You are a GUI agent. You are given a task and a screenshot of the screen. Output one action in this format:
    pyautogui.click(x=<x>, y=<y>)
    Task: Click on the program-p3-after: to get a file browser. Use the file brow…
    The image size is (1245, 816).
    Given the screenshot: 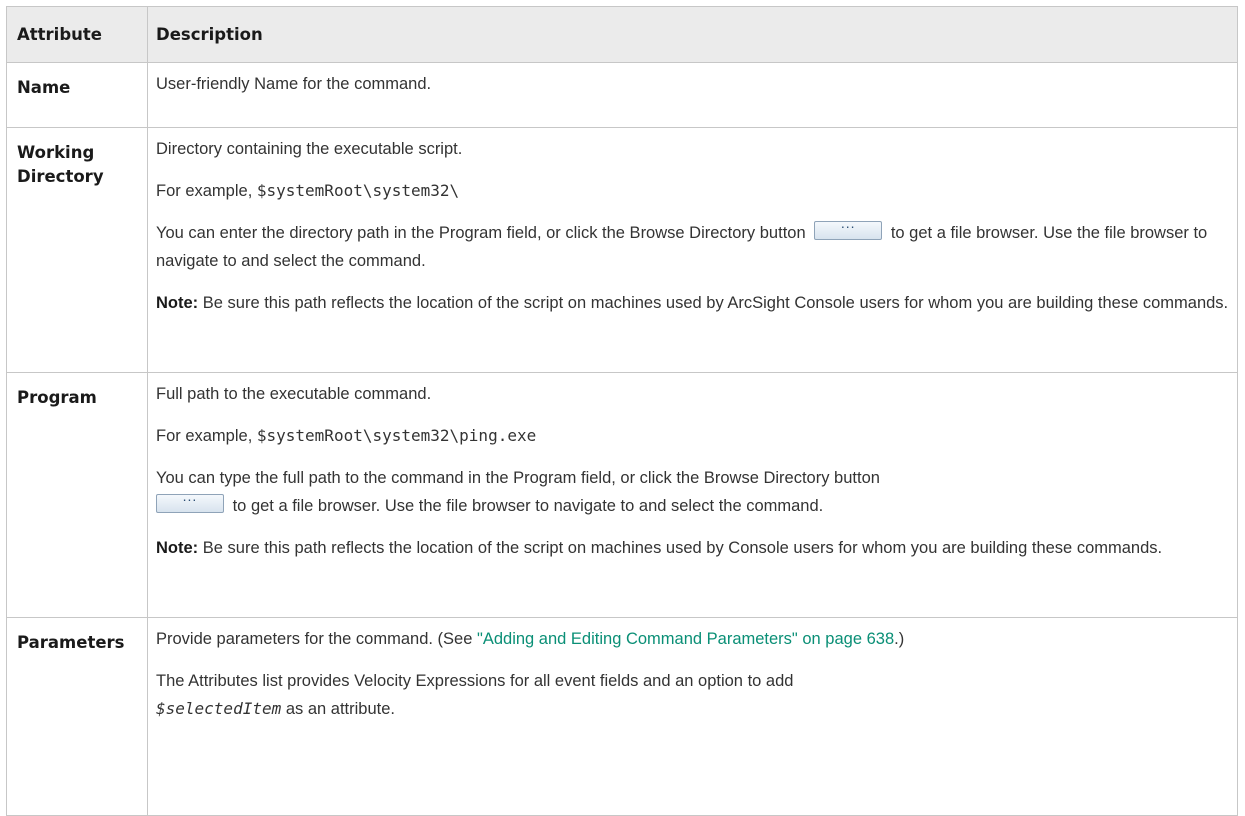 What is the action you would take?
    pyautogui.click(x=528, y=506)
    